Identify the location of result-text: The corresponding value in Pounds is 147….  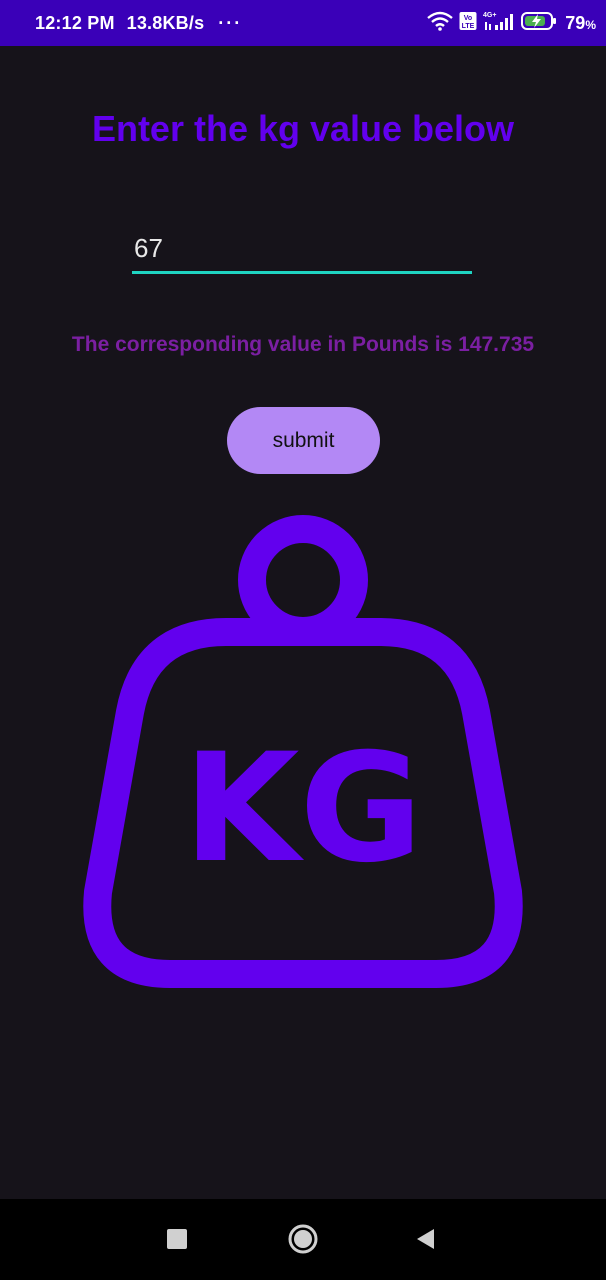
(303, 344).